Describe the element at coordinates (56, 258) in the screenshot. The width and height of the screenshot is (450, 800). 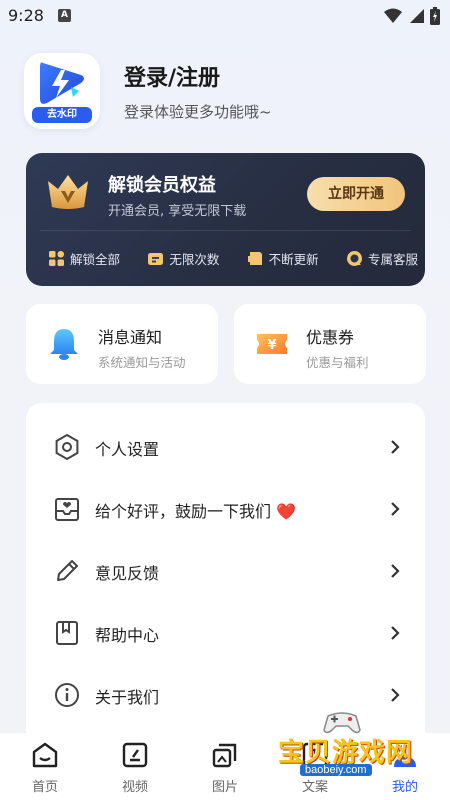
I see `grid-icon` at that location.